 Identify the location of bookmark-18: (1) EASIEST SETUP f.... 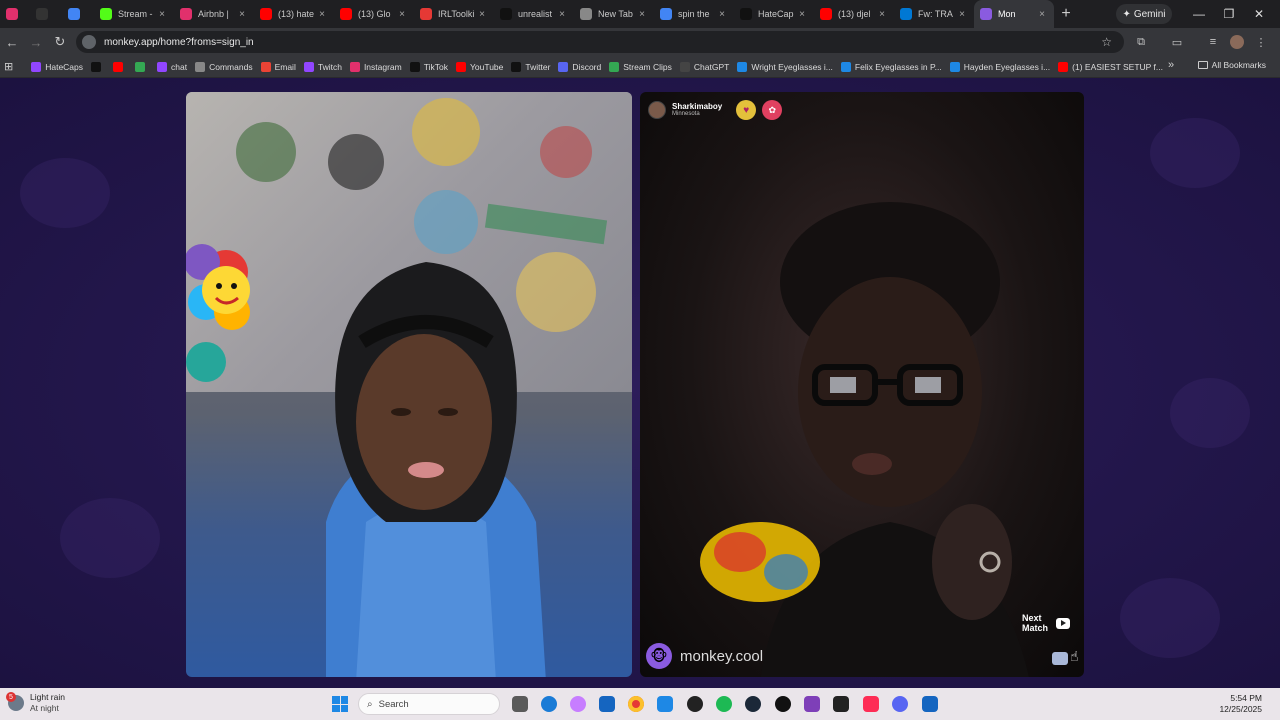
(1110, 66).